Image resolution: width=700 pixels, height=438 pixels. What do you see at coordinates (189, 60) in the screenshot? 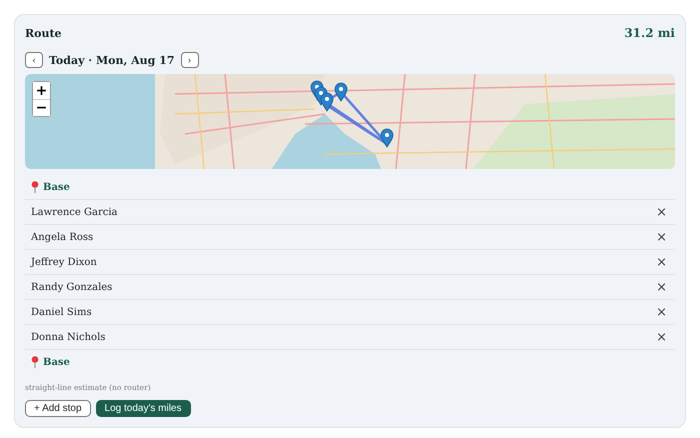
I see `next-day-button: ›` at bounding box center [189, 60].